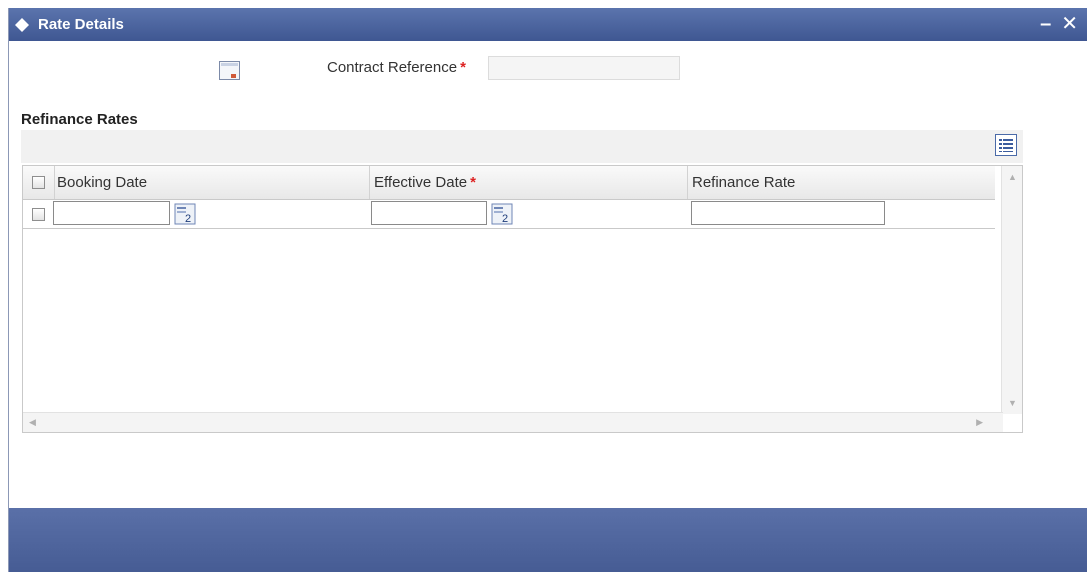 This screenshot has width=1087, height=572. What do you see at coordinates (979, 422) in the screenshot?
I see `scroll-right-arrow-icon: ▶` at bounding box center [979, 422].